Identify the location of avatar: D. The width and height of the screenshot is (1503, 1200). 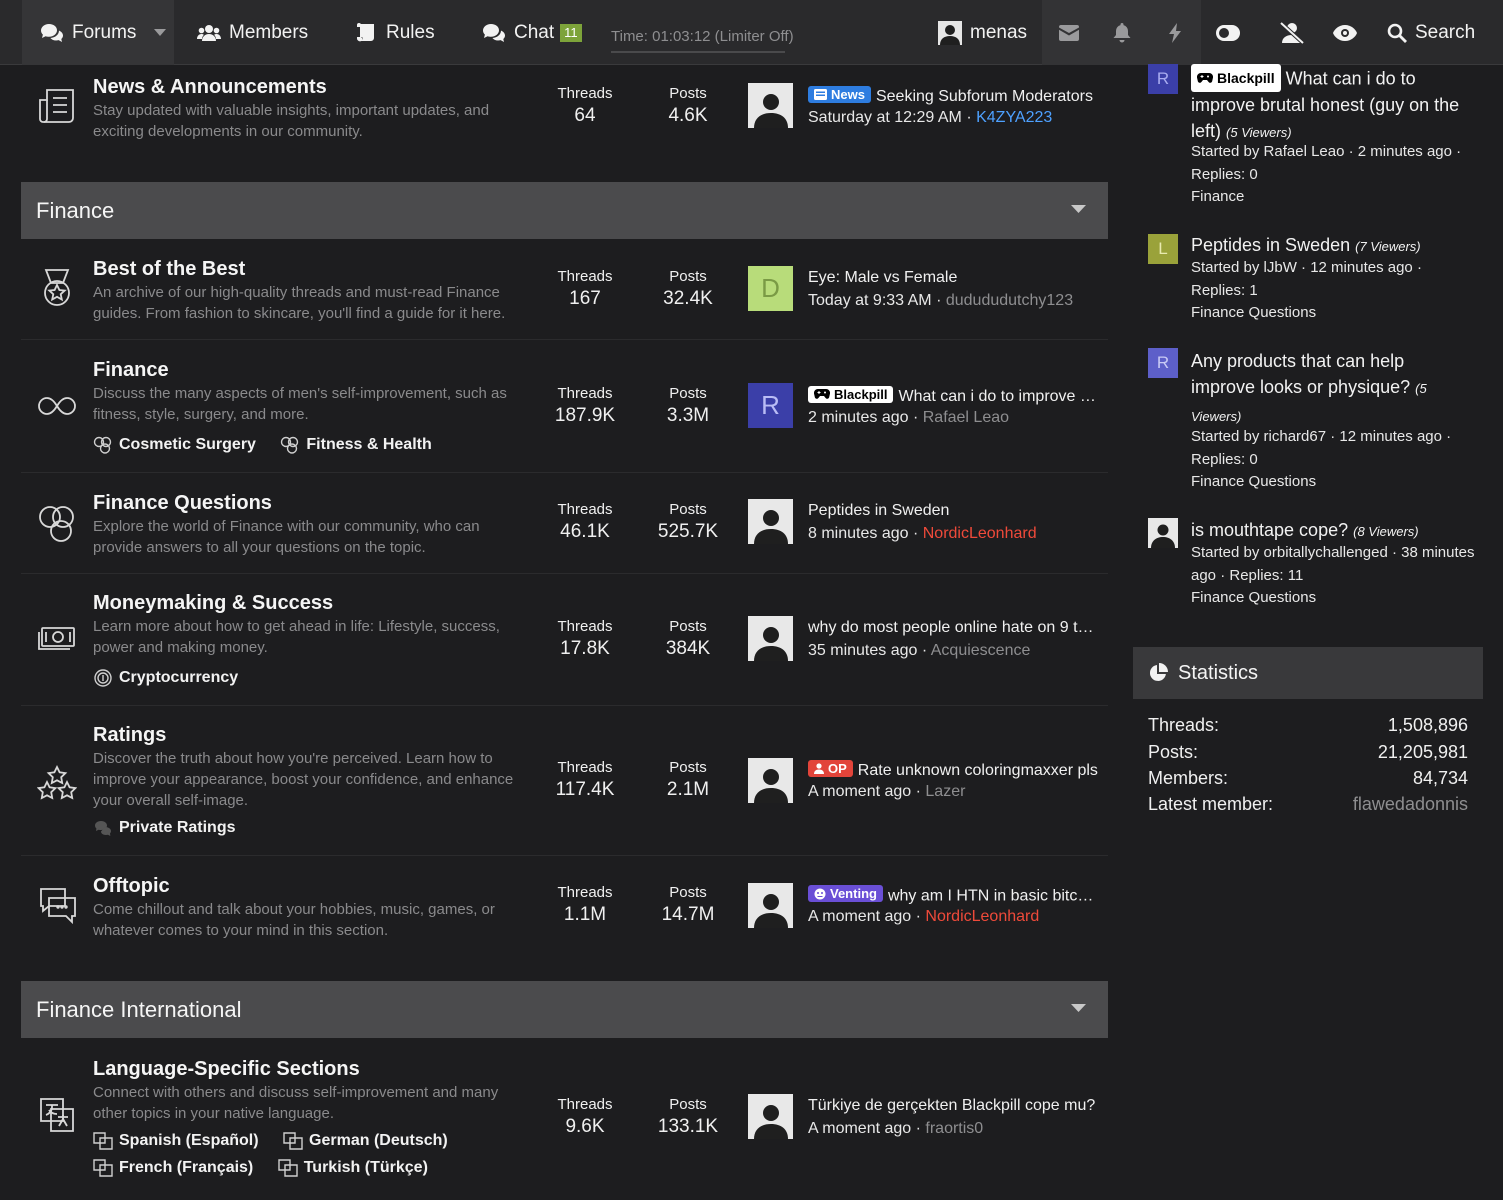
(770, 288).